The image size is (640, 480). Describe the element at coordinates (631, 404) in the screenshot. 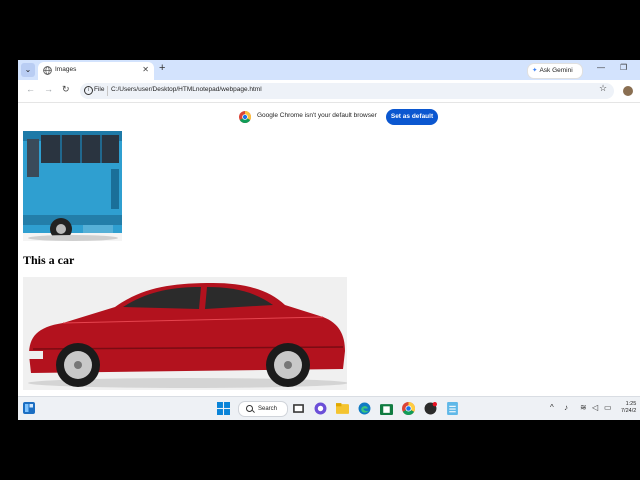

I see `clock-time: 1:25` at that location.